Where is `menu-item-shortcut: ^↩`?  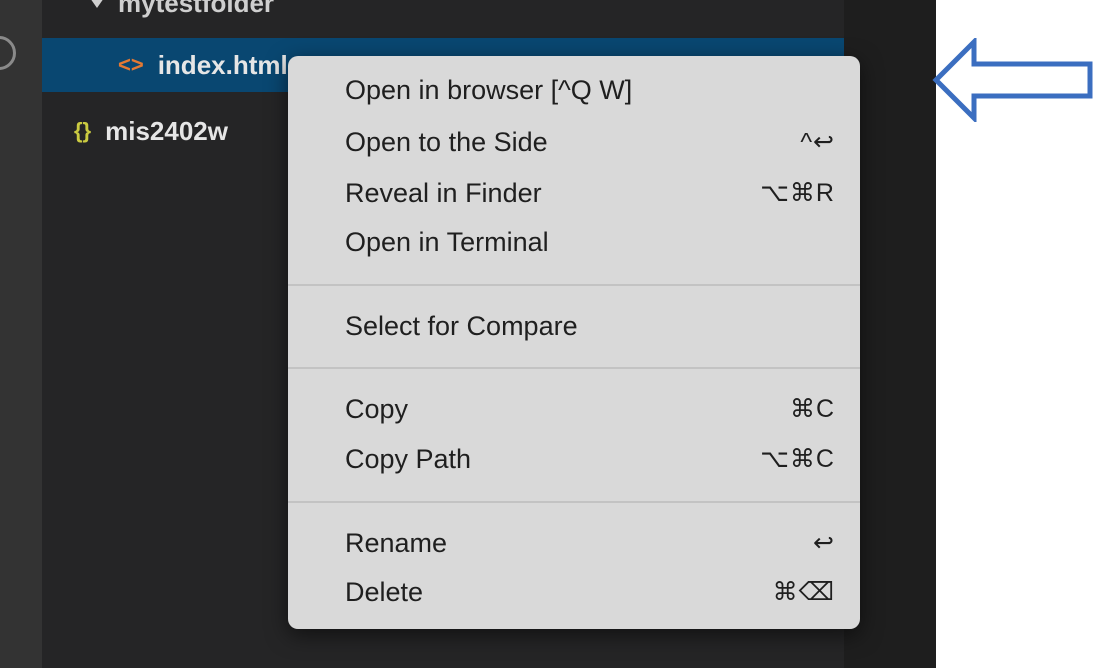 menu-item-shortcut: ^↩ is located at coordinates (817, 142).